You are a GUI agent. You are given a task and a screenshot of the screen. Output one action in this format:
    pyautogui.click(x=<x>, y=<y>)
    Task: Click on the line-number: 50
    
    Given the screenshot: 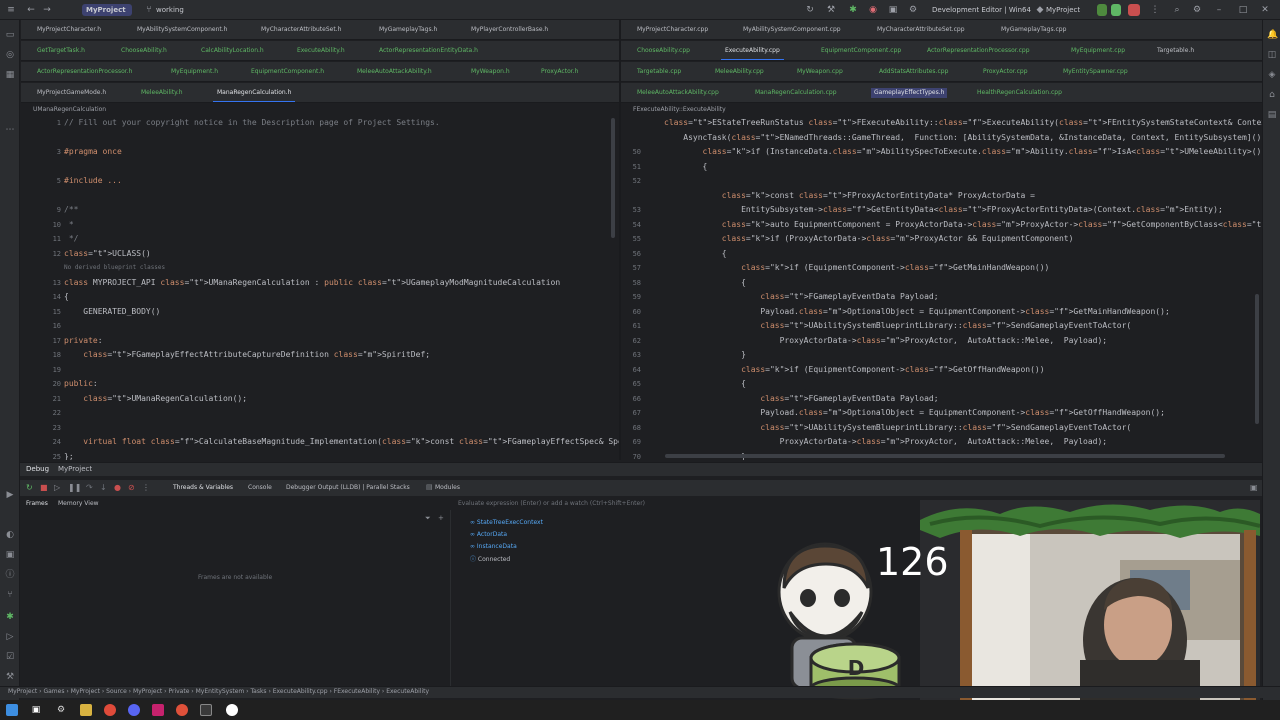 What is the action you would take?
    pyautogui.click(x=631, y=152)
    